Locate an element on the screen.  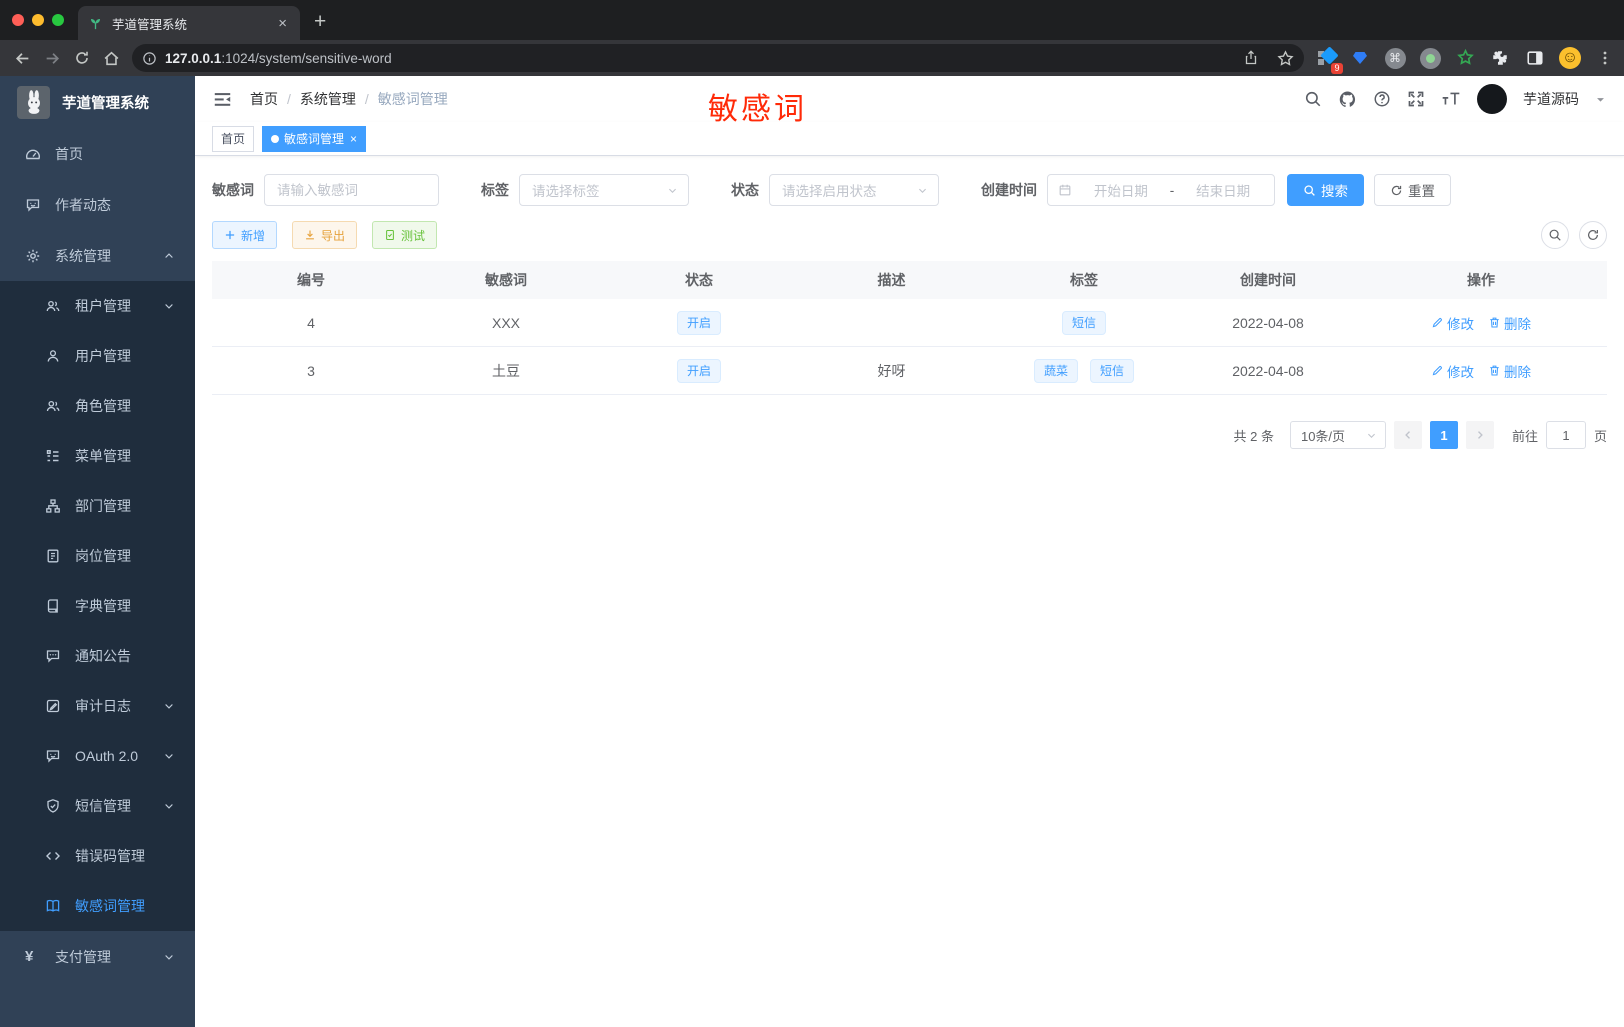
table-refresh-icon is located at coordinates (1593, 235).